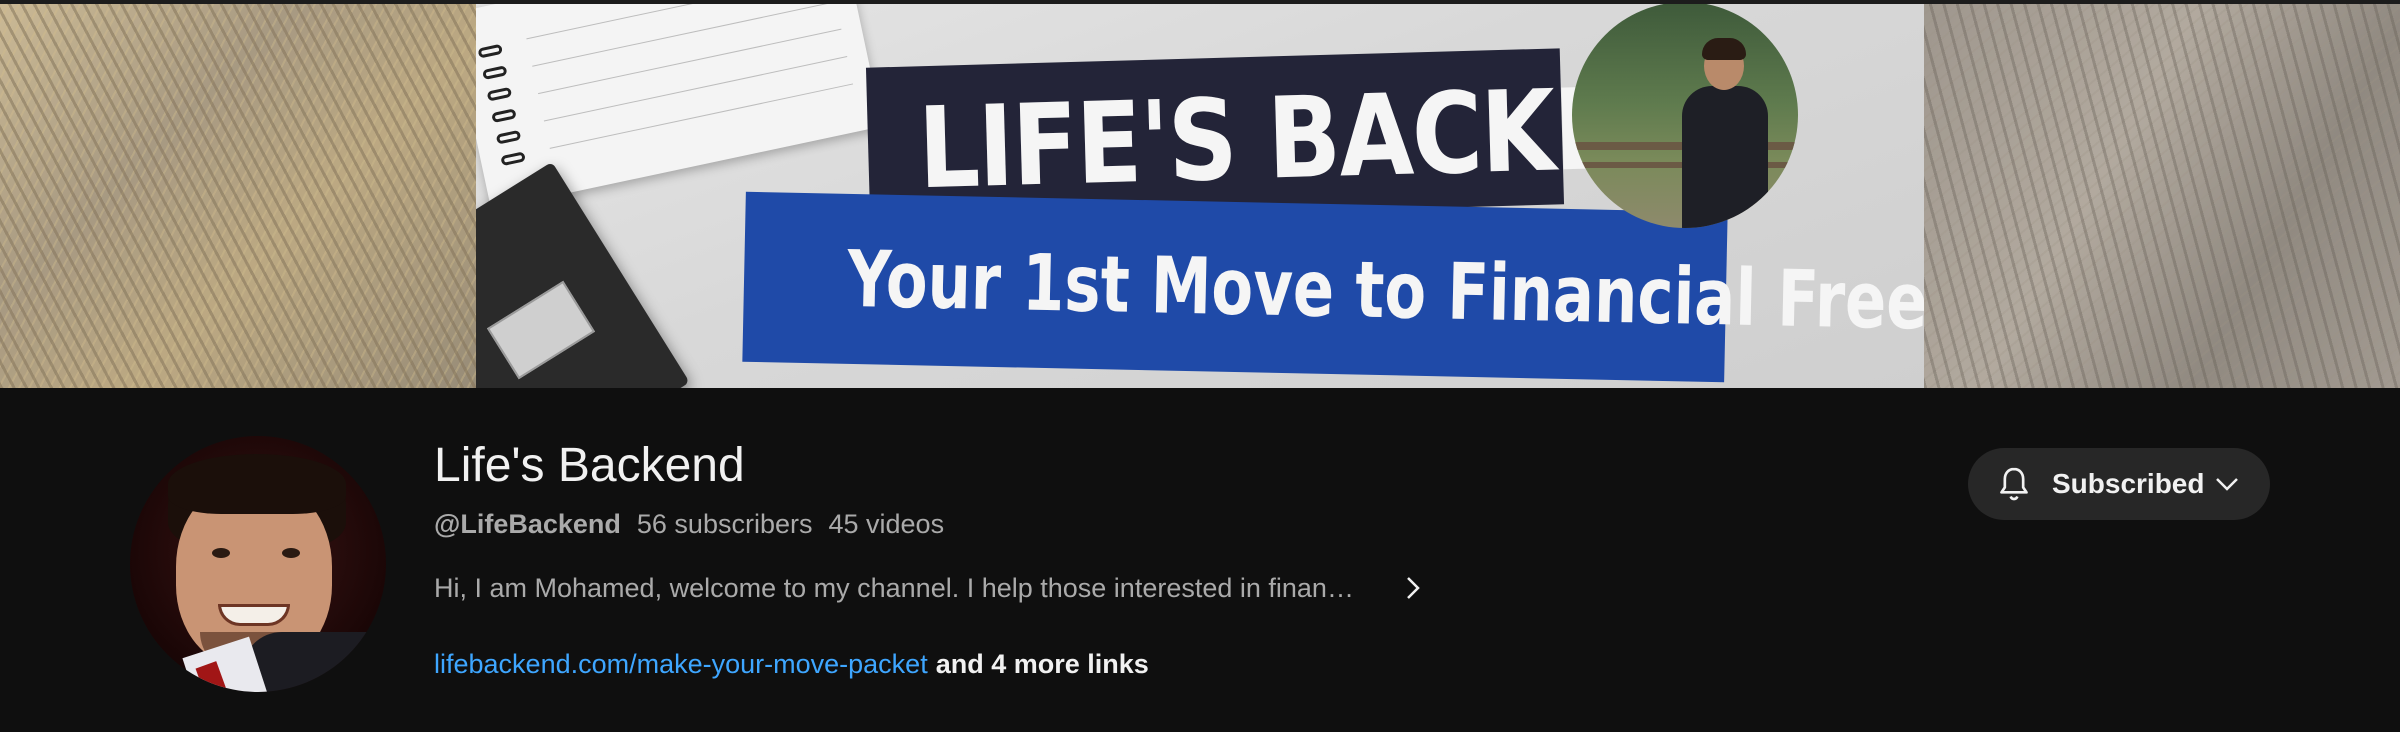 The width and height of the screenshot is (2400, 732). I want to click on banner-portrait-photo, so click(1685, 115).